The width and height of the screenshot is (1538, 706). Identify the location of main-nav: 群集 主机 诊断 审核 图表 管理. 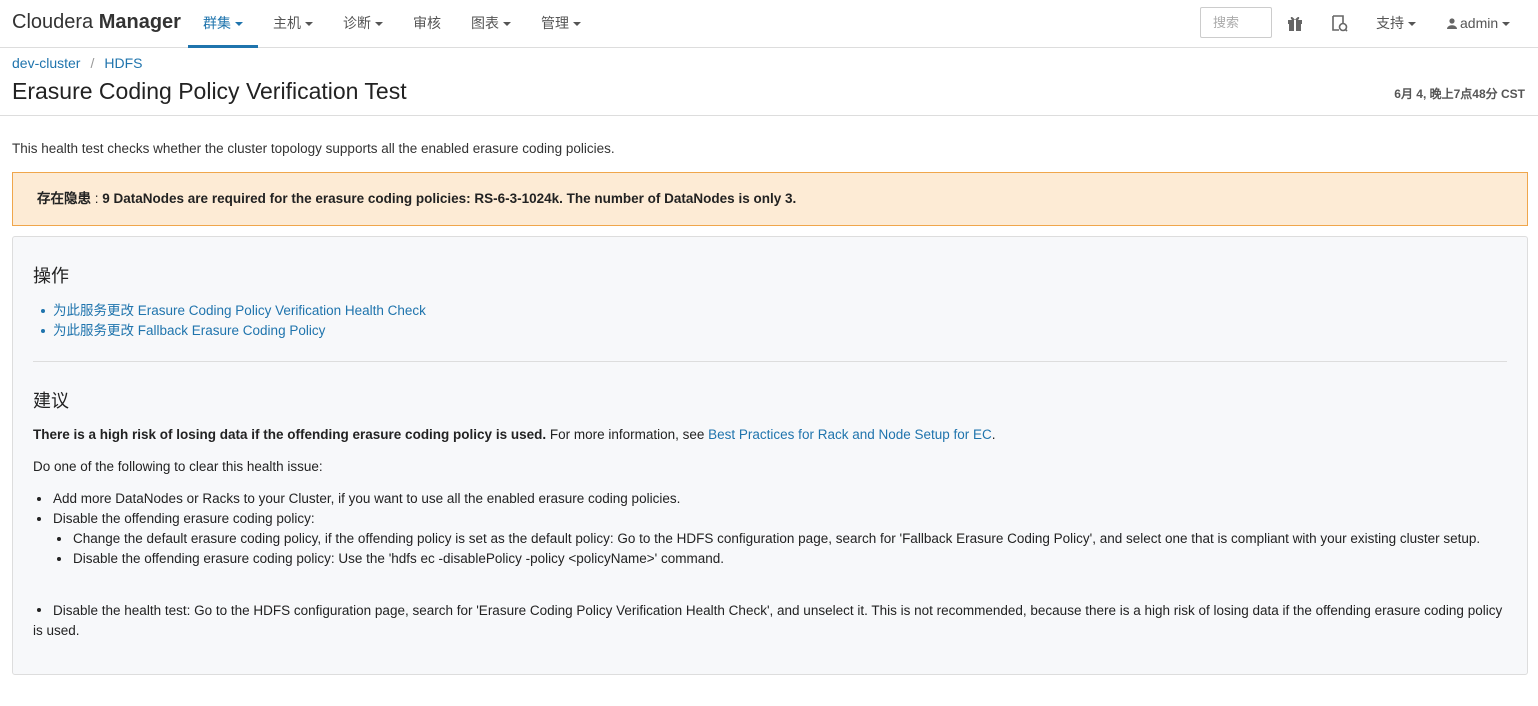
(392, 24).